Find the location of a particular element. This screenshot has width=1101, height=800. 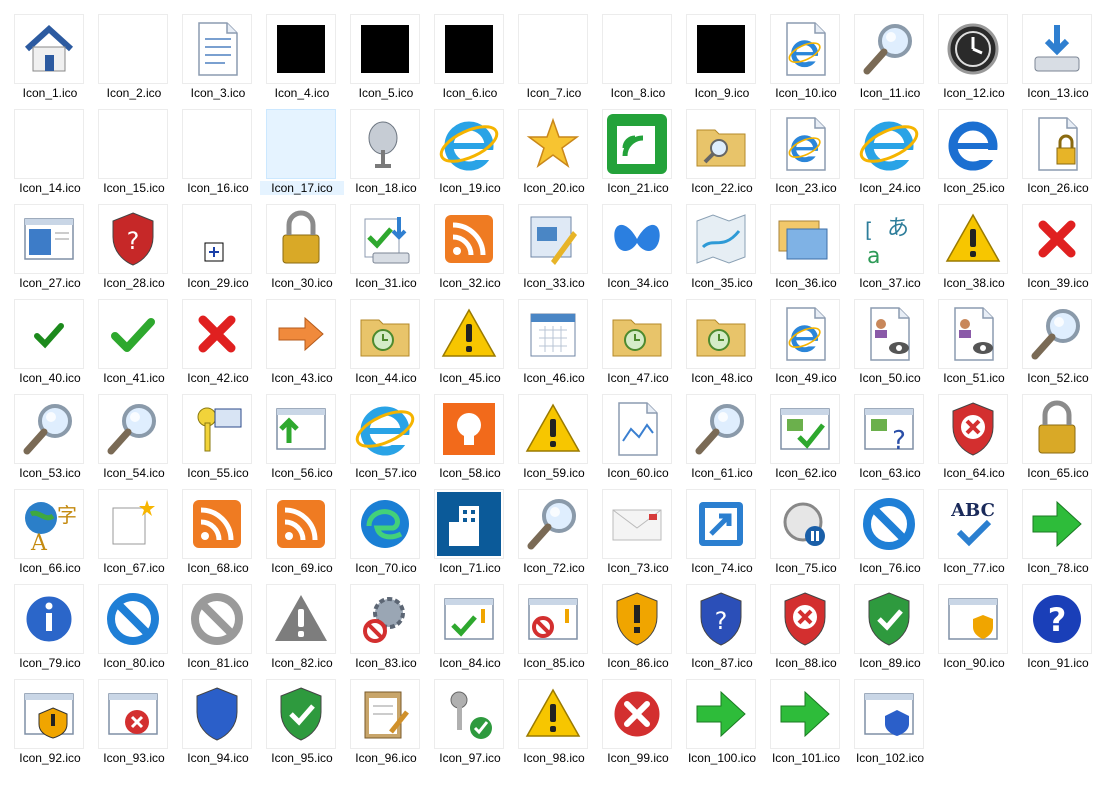

file-item: Icon_53.ico is located at coordinates (50, 433).